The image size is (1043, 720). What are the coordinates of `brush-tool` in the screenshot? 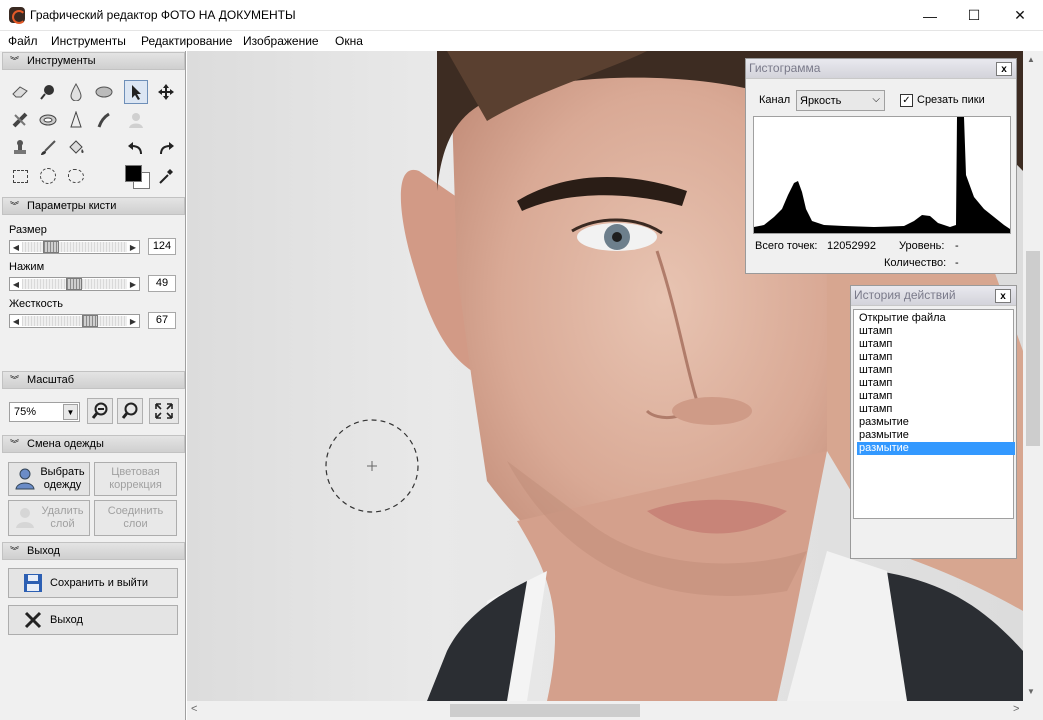 It's located at (48, 148).